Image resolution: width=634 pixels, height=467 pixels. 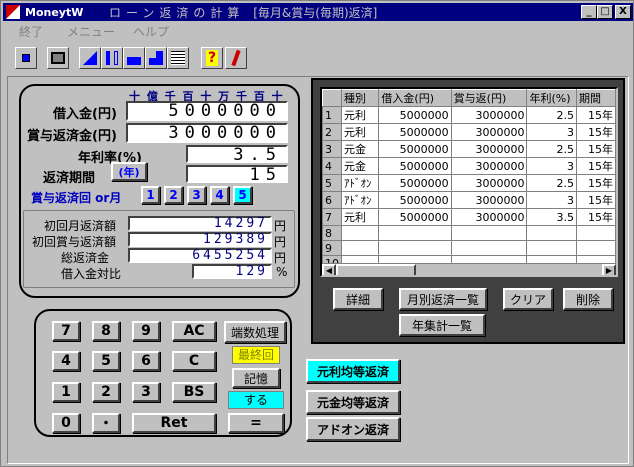 What do you see at coordinates (358, 299) in the screenshot?
I see `detail-button: 詳細` at bounding box center [358, 299].